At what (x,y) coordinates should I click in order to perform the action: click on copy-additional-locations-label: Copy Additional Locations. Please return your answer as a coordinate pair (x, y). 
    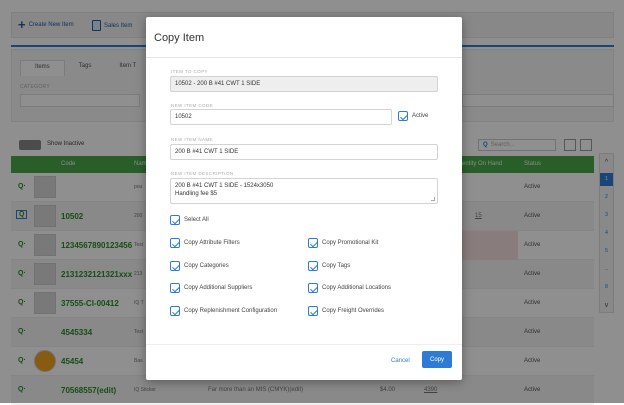
    Looking at the image, I should click on (357, 288).